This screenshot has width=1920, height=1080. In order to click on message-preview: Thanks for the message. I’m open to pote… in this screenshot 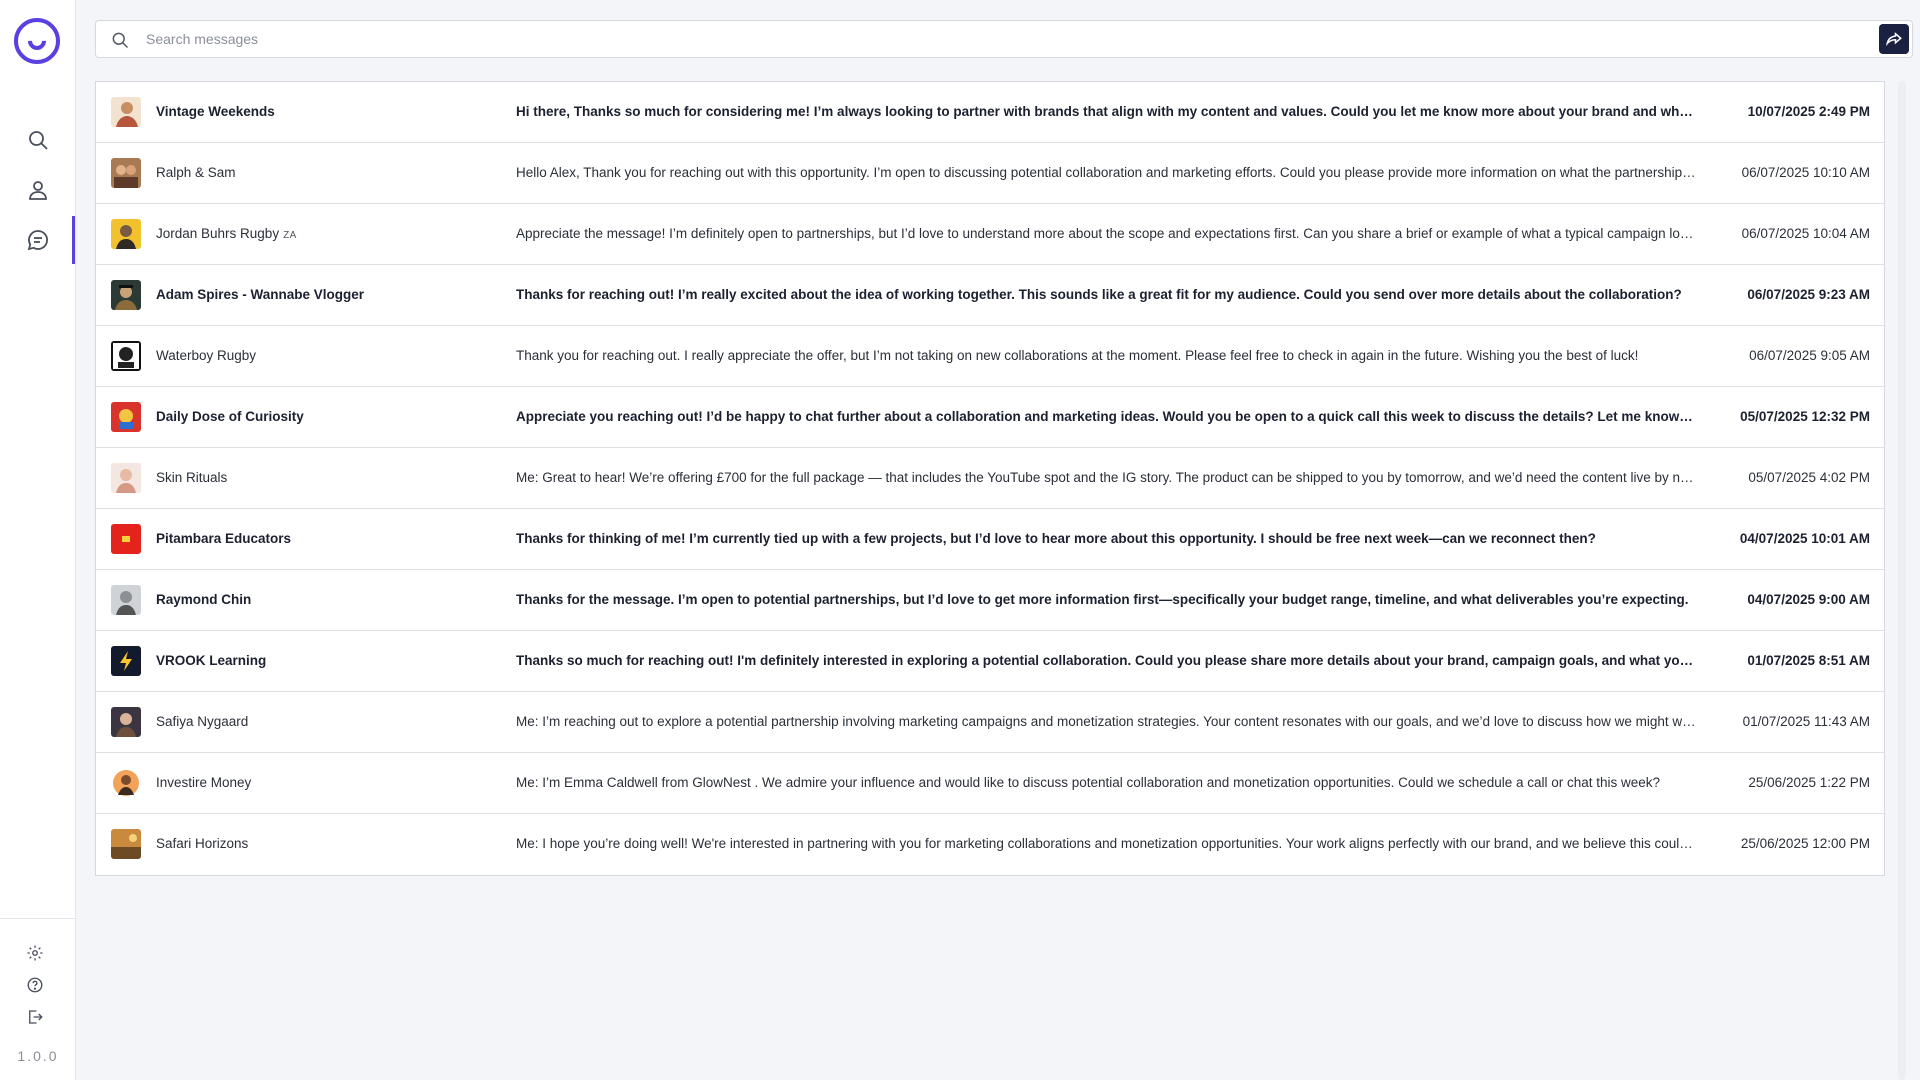, I will do `click(1102, 599)`.